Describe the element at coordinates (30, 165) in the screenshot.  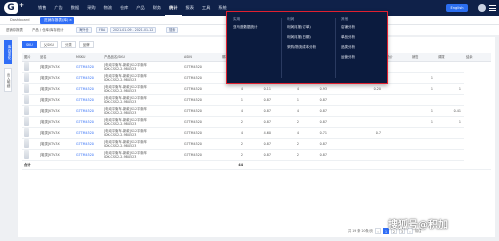
I see `total-label: 合计` at that location.